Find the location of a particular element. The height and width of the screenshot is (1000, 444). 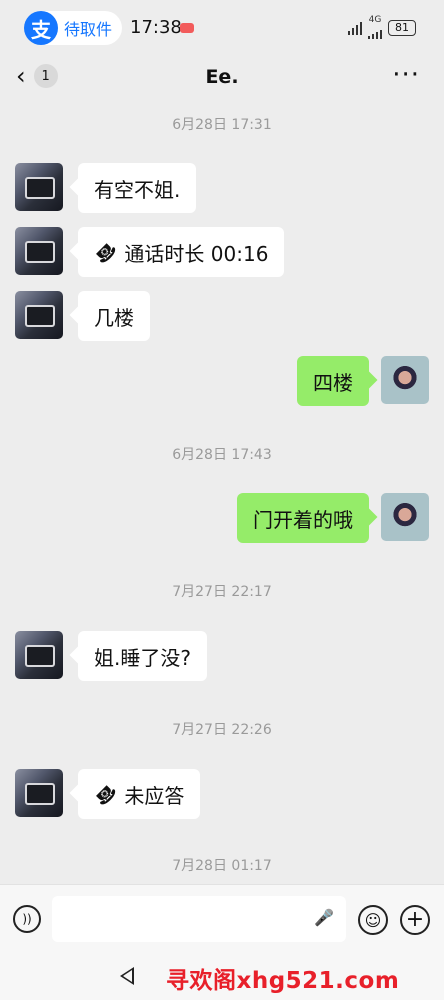

plus-icon: + is located at coordinates (415, 920).